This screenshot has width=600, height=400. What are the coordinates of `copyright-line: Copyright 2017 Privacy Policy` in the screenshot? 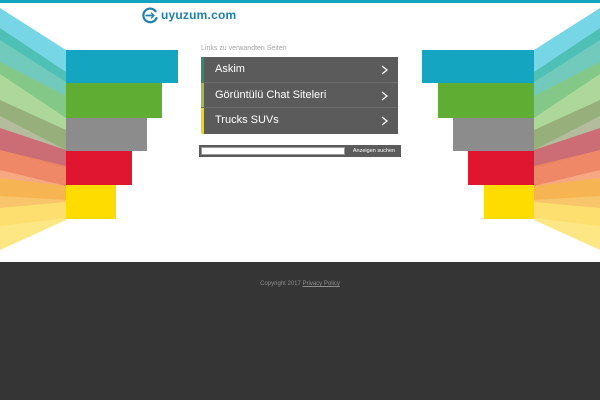 It's located at (300, 284).